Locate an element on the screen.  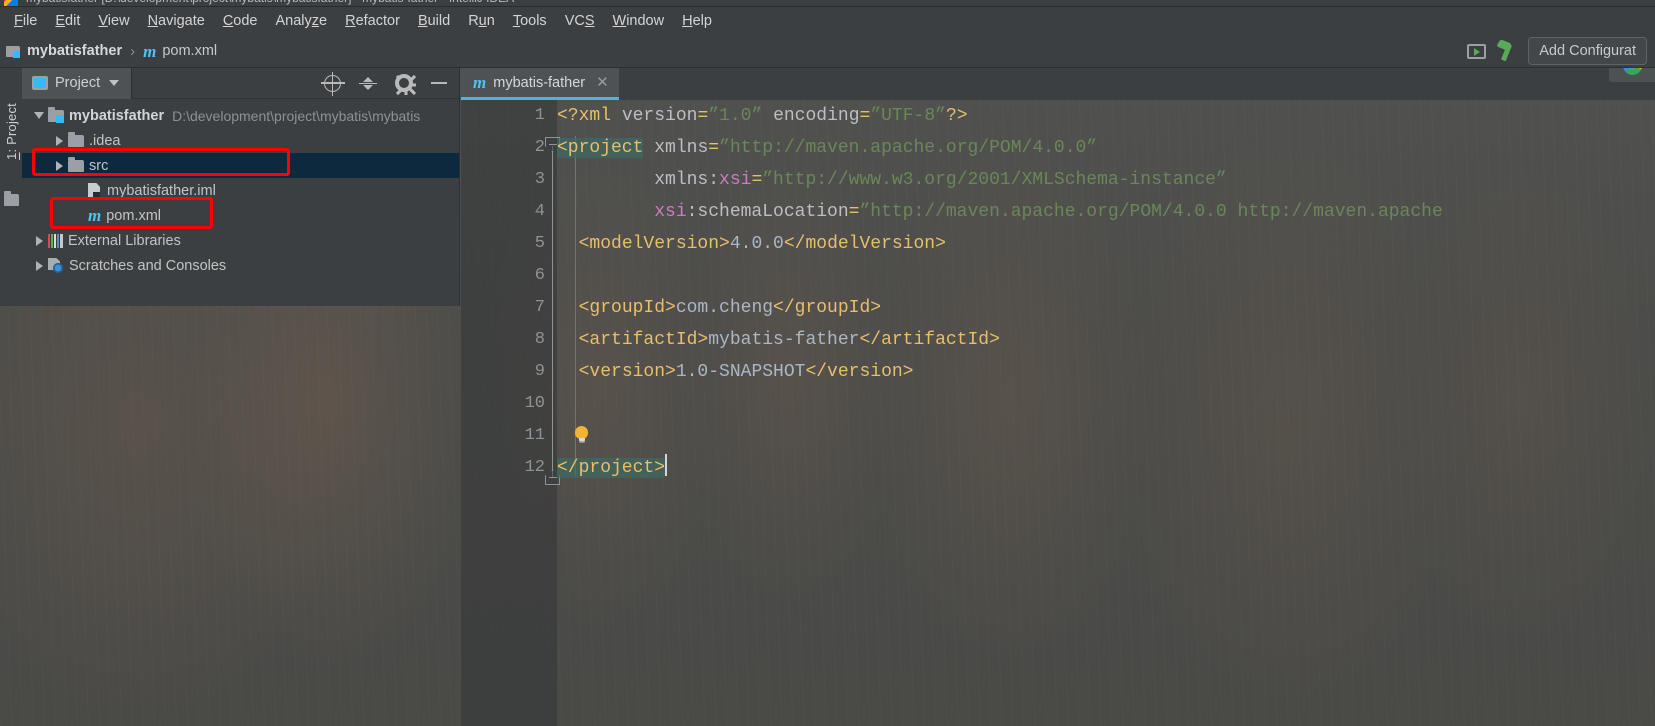
menu-item-file: File is located at coordinates (25, 21).